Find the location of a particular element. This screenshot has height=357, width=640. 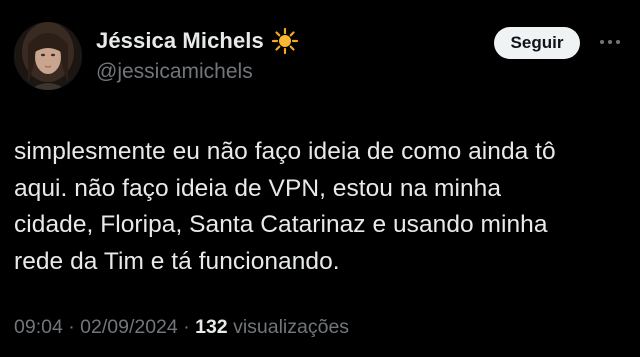

display-name-row: Jéssica Michels is located at coordinates (197, 41).